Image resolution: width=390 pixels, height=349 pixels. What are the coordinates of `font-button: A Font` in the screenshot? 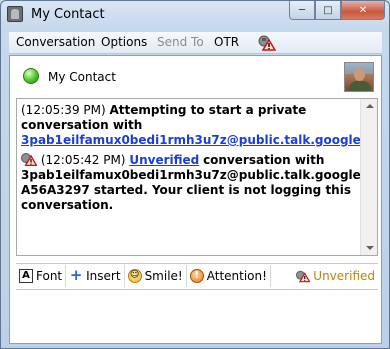 It's located at (41, 275).